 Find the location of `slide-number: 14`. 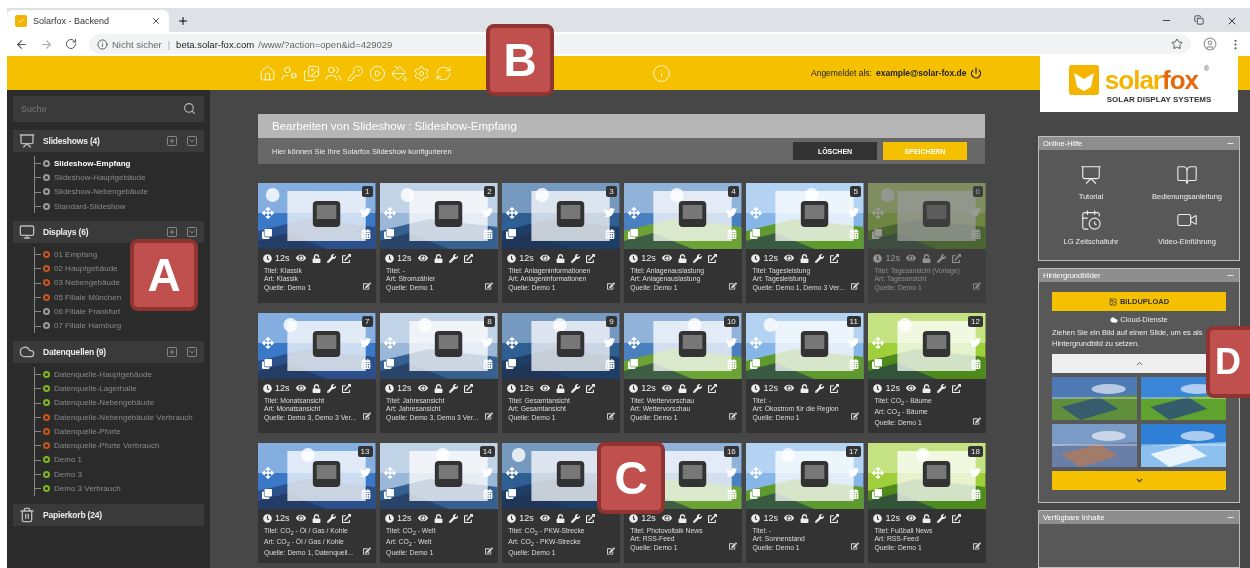

slide-number: 14 is located at coordinates (487, 451).